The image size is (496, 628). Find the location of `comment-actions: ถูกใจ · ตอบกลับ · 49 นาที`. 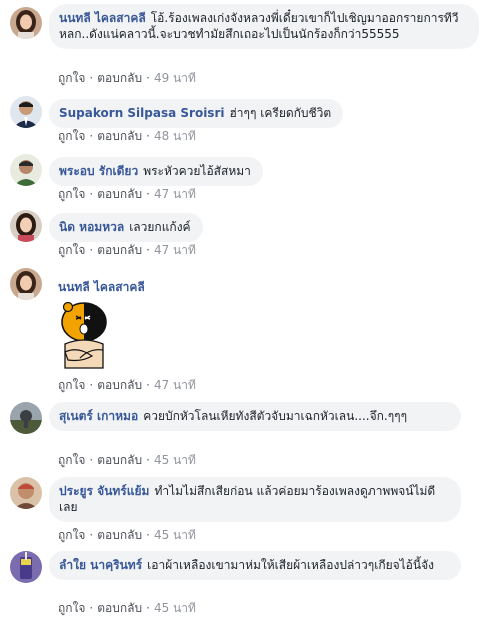

comment-actions: ถูกใจ · ตอบกลับ · 49 นาที is located at coordinates (127, 78).